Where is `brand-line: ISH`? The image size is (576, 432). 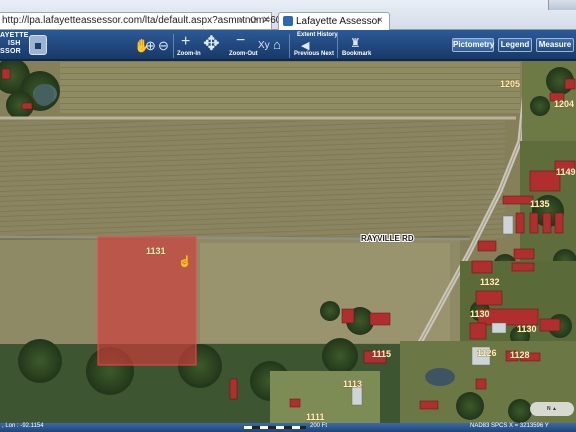
brand-line: ISH is located at coordinates (14, 43).